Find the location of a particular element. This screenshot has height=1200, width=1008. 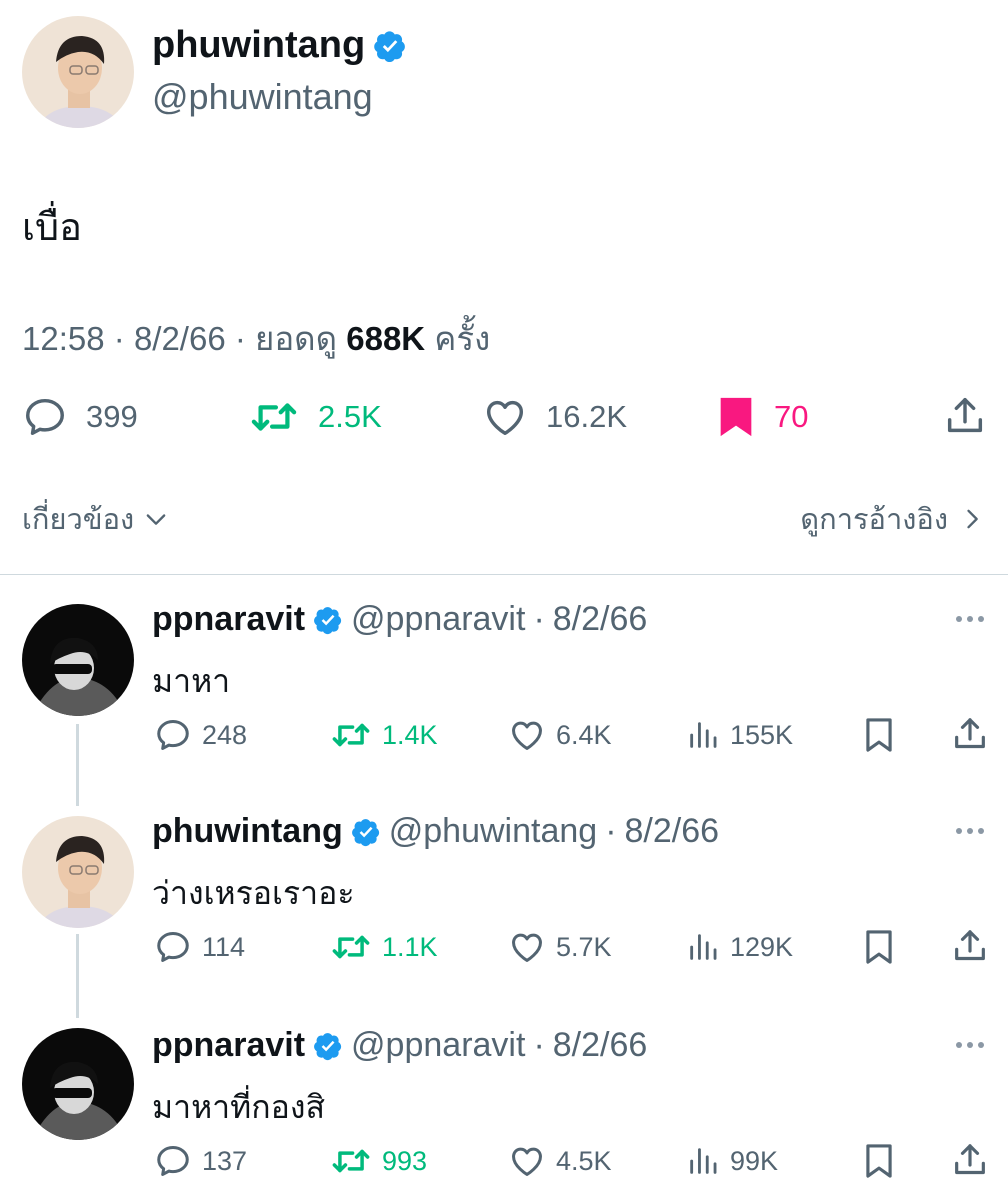

retweet-count: 1.1K is located at coordinates (410, 946).